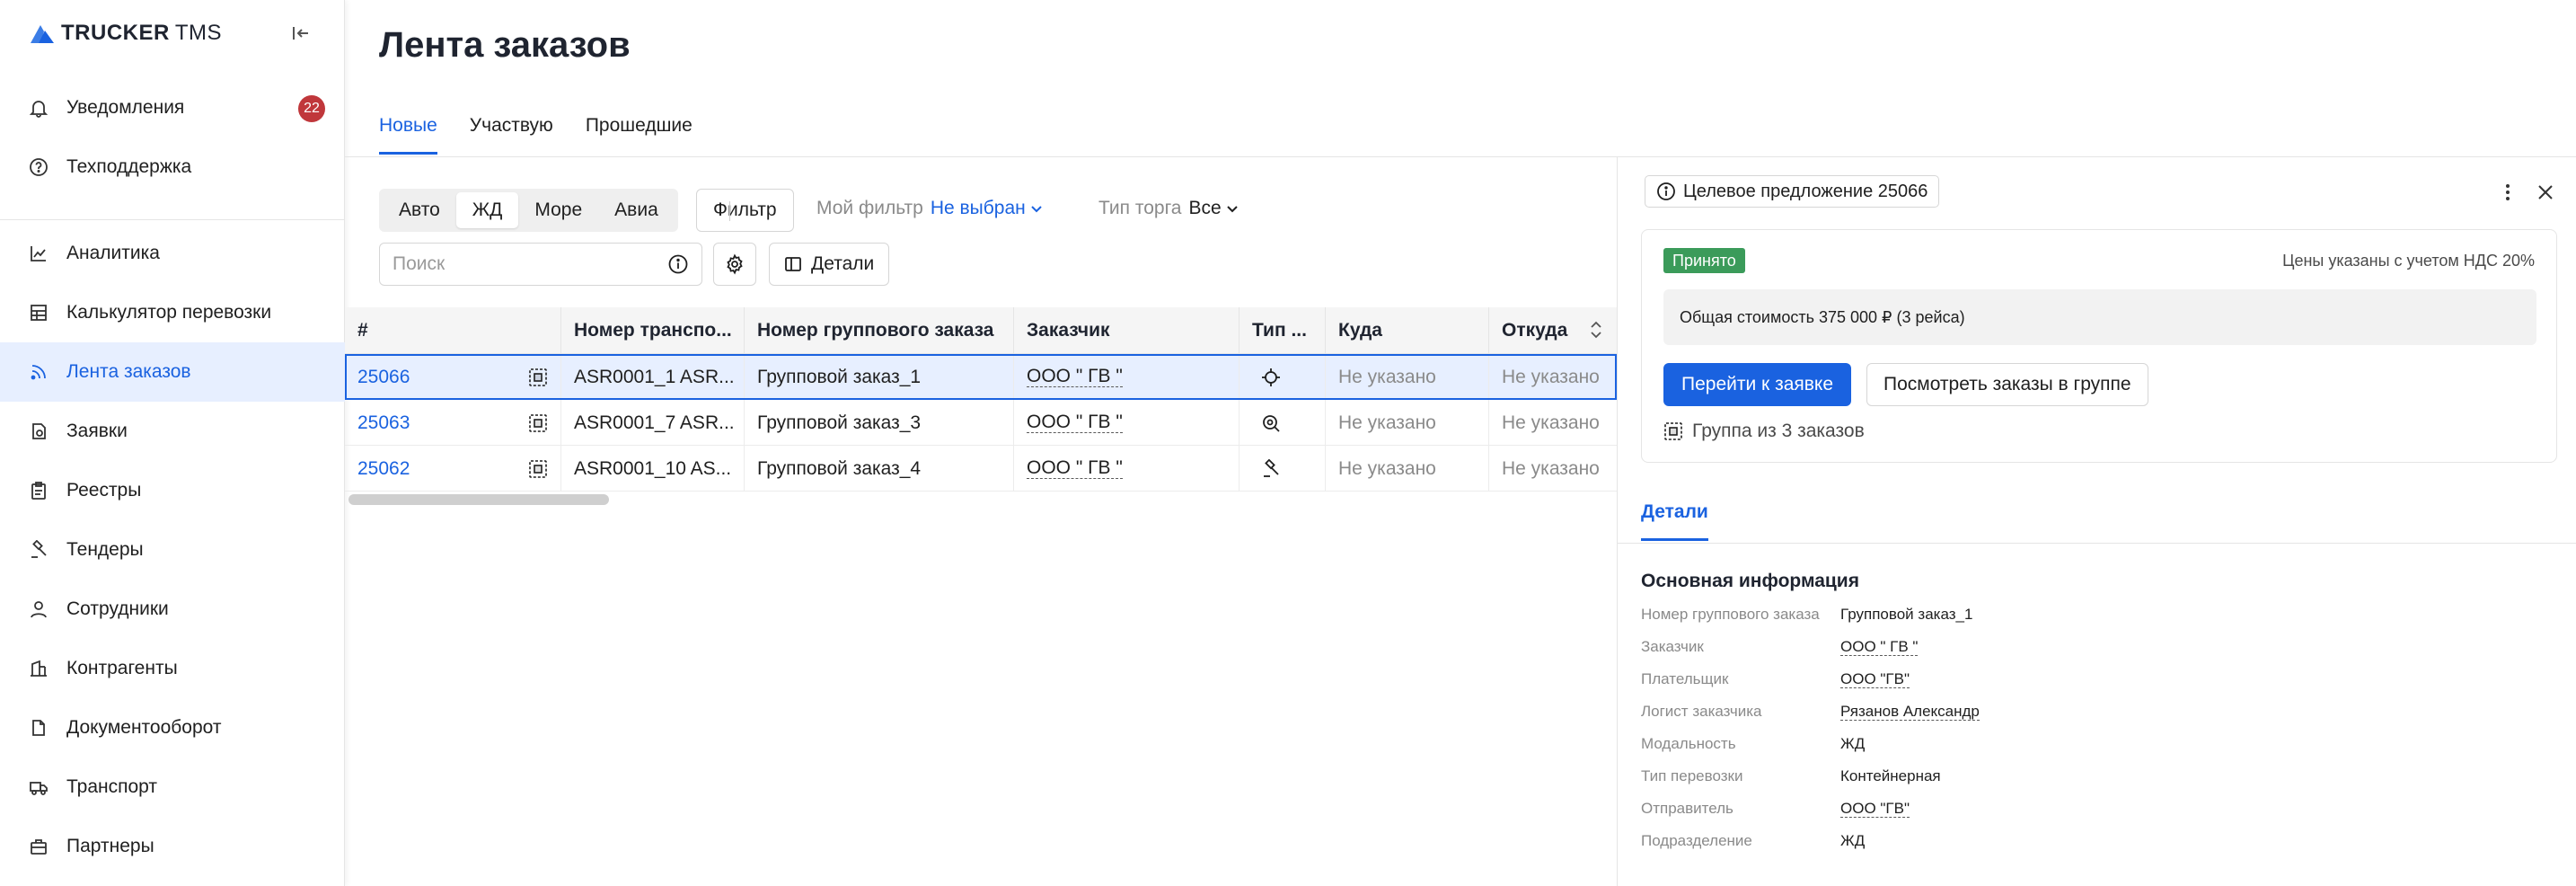 This screenshot has width=2576, height=886. I want to click on mode-sea-button: Море, so click(558, 210).